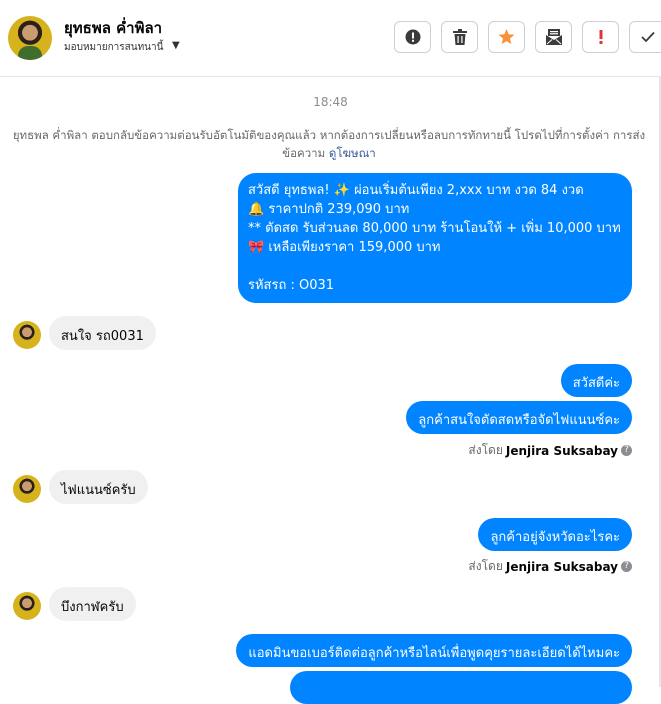  I want to click on message-line: 🔔 ราคาปกติ 239,090 บาท, so click(329, 209).